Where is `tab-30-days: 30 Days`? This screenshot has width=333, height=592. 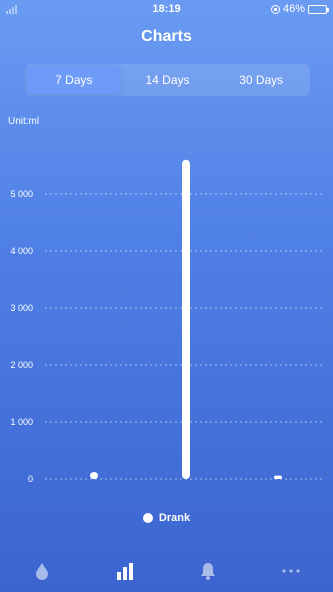 tab-30-days: 30 Days is located at coordinates (261, 80).